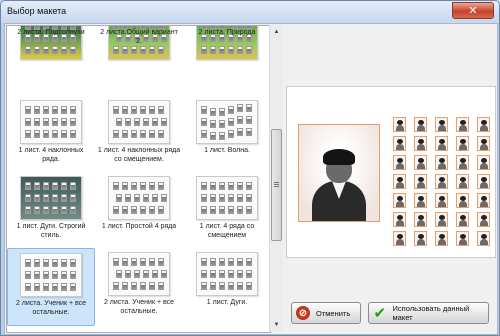 The width and height of the screenshot is (500, 336). I want to click on layout-item-label: 1 лист. Дуги. Строгий стиль., so click(51, 231).